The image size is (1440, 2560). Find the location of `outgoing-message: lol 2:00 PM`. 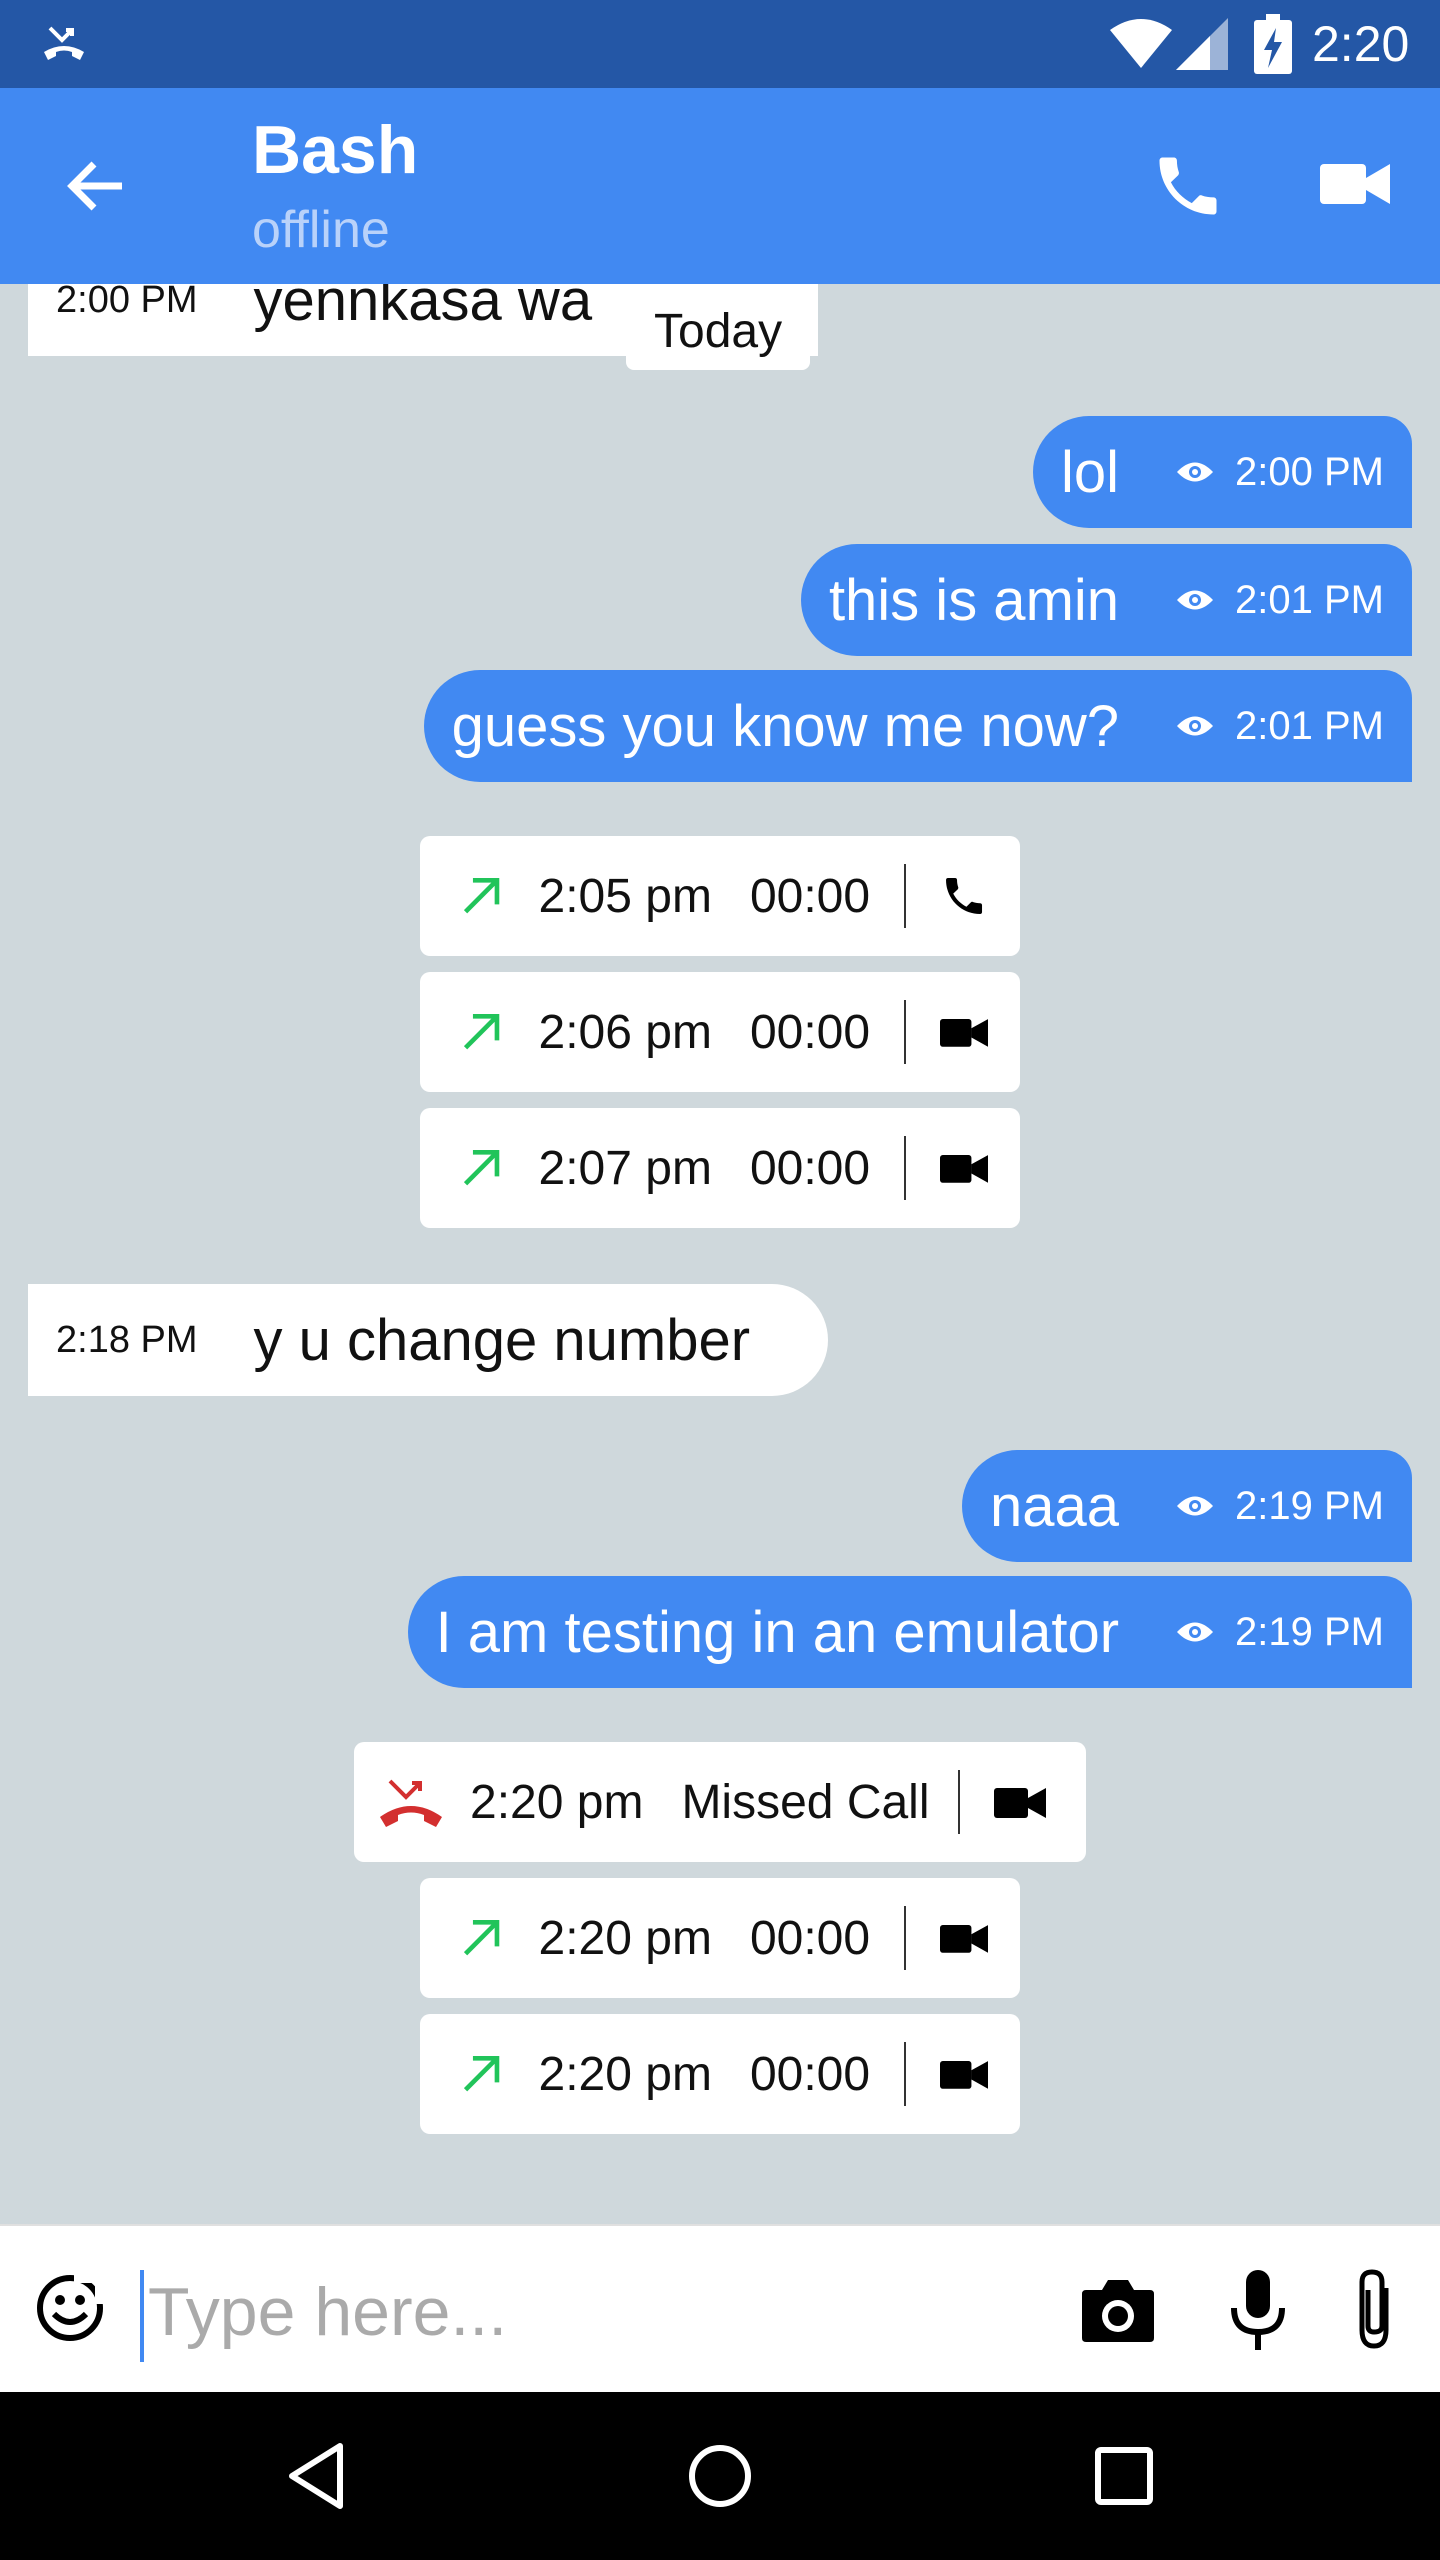

outgoing-message: lol 2:00 PM is located at coordinates (1222, 472).